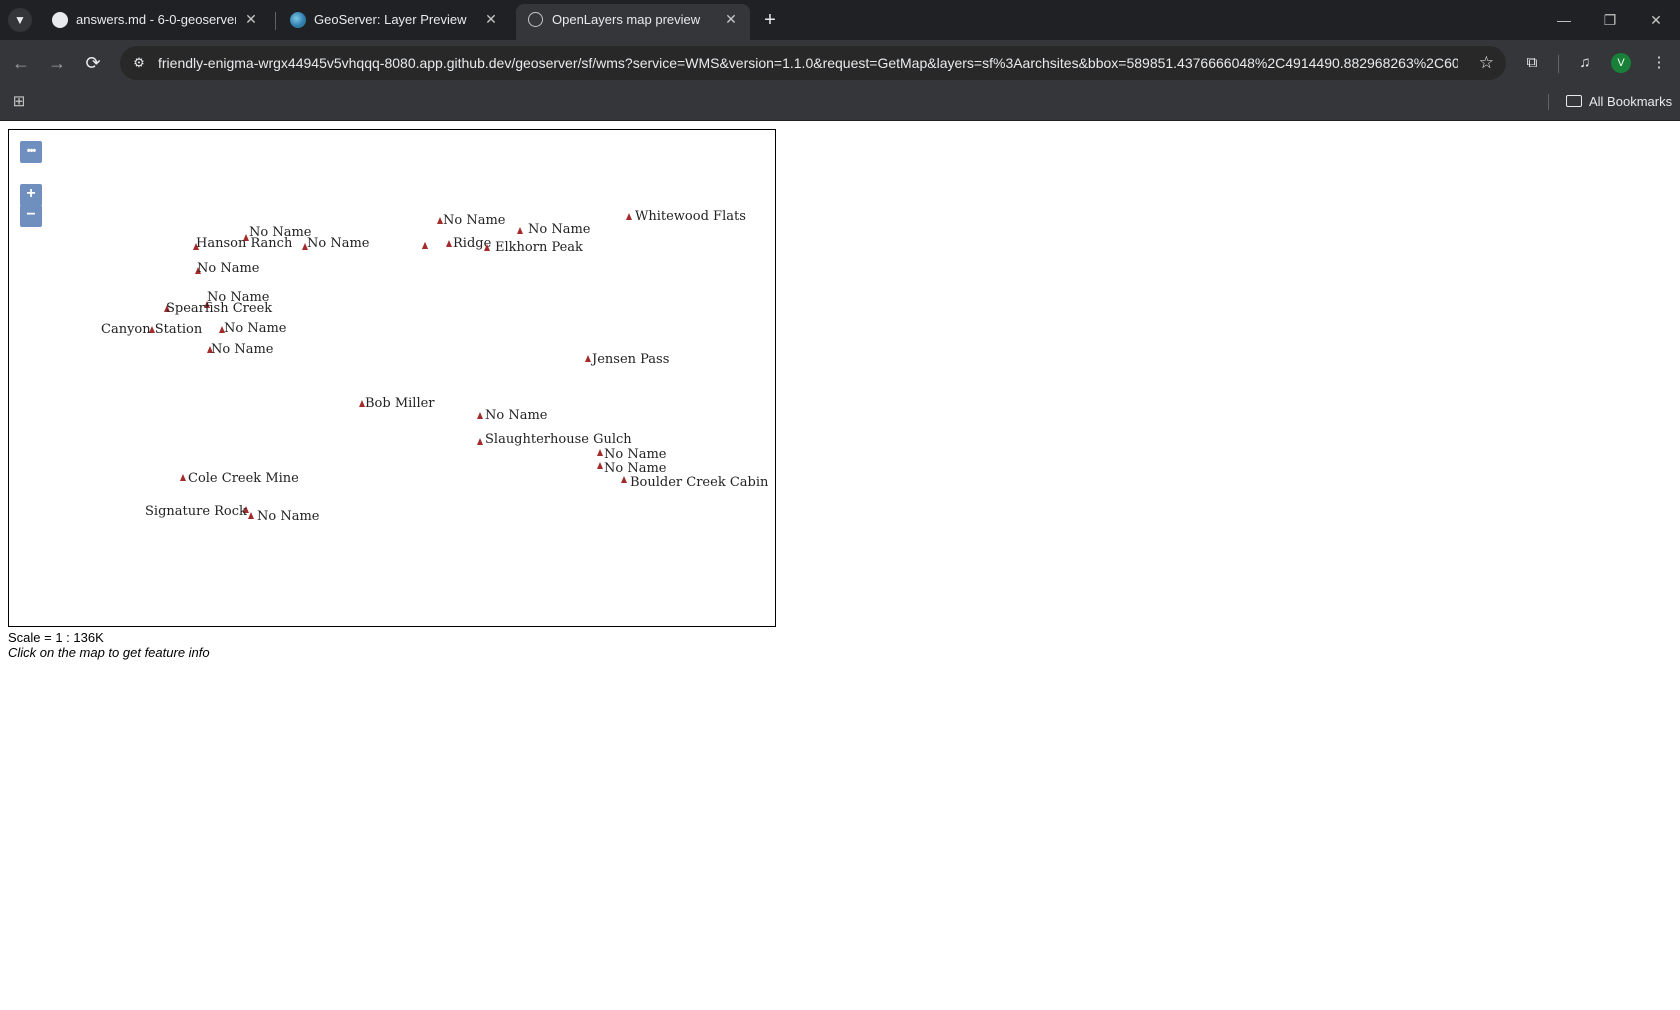  What do you see at coordinates (1548, 102) in the screenshot?
I see `bookmarks-divider` at bounding box center [1548, 102].